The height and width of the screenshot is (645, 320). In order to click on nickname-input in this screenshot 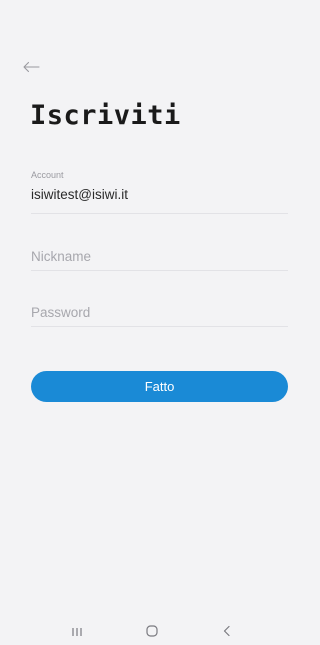, I will do `click(159, 256)`.